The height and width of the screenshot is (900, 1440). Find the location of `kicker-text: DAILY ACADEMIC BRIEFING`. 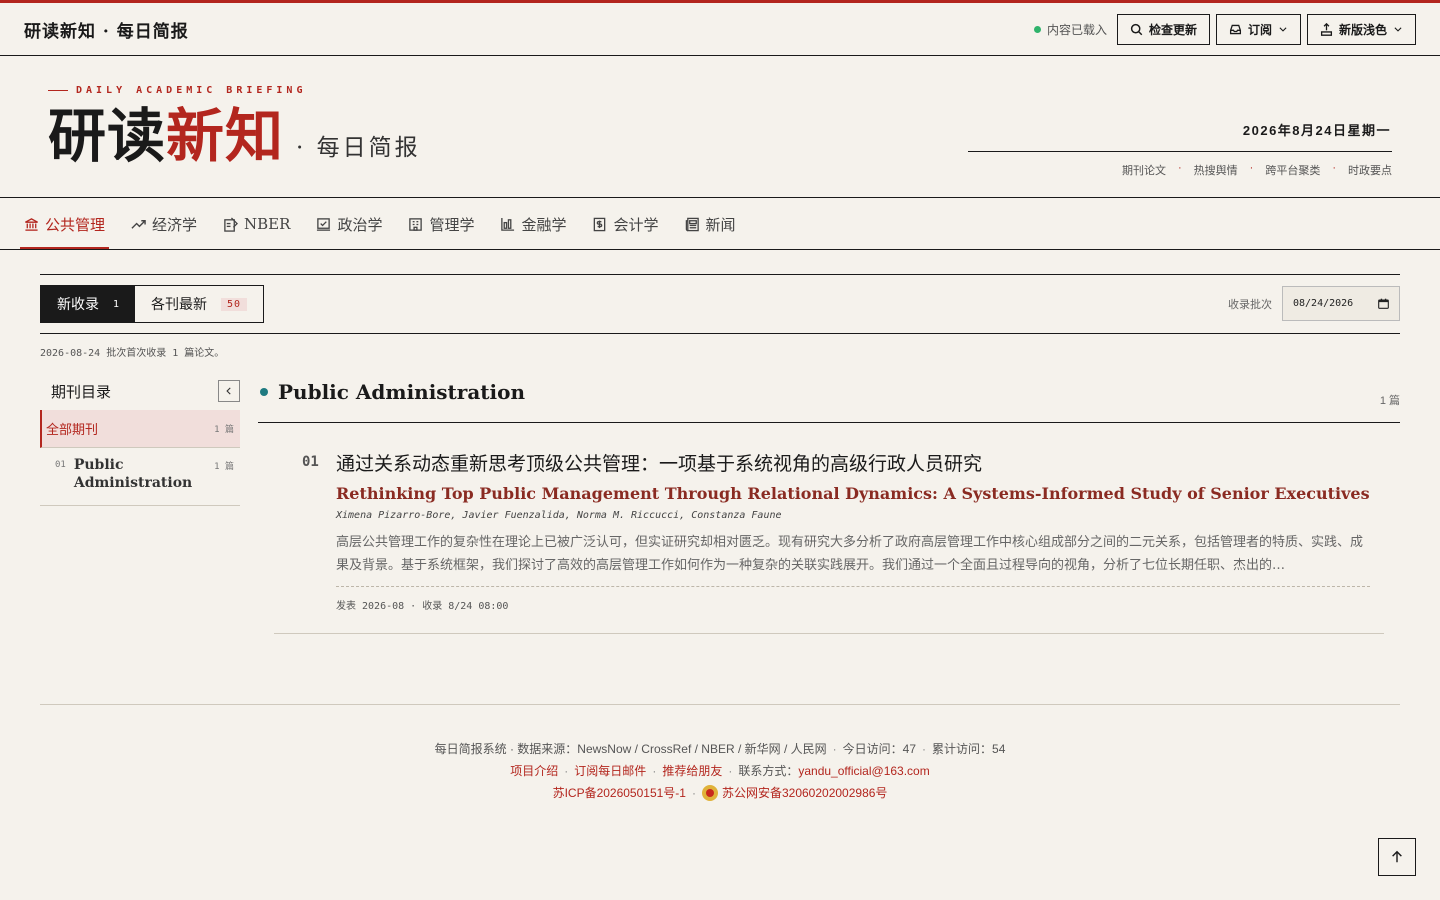

kicker-text: DAILY ACADEMIC BRIEFING is located at coordinates (191, 90).